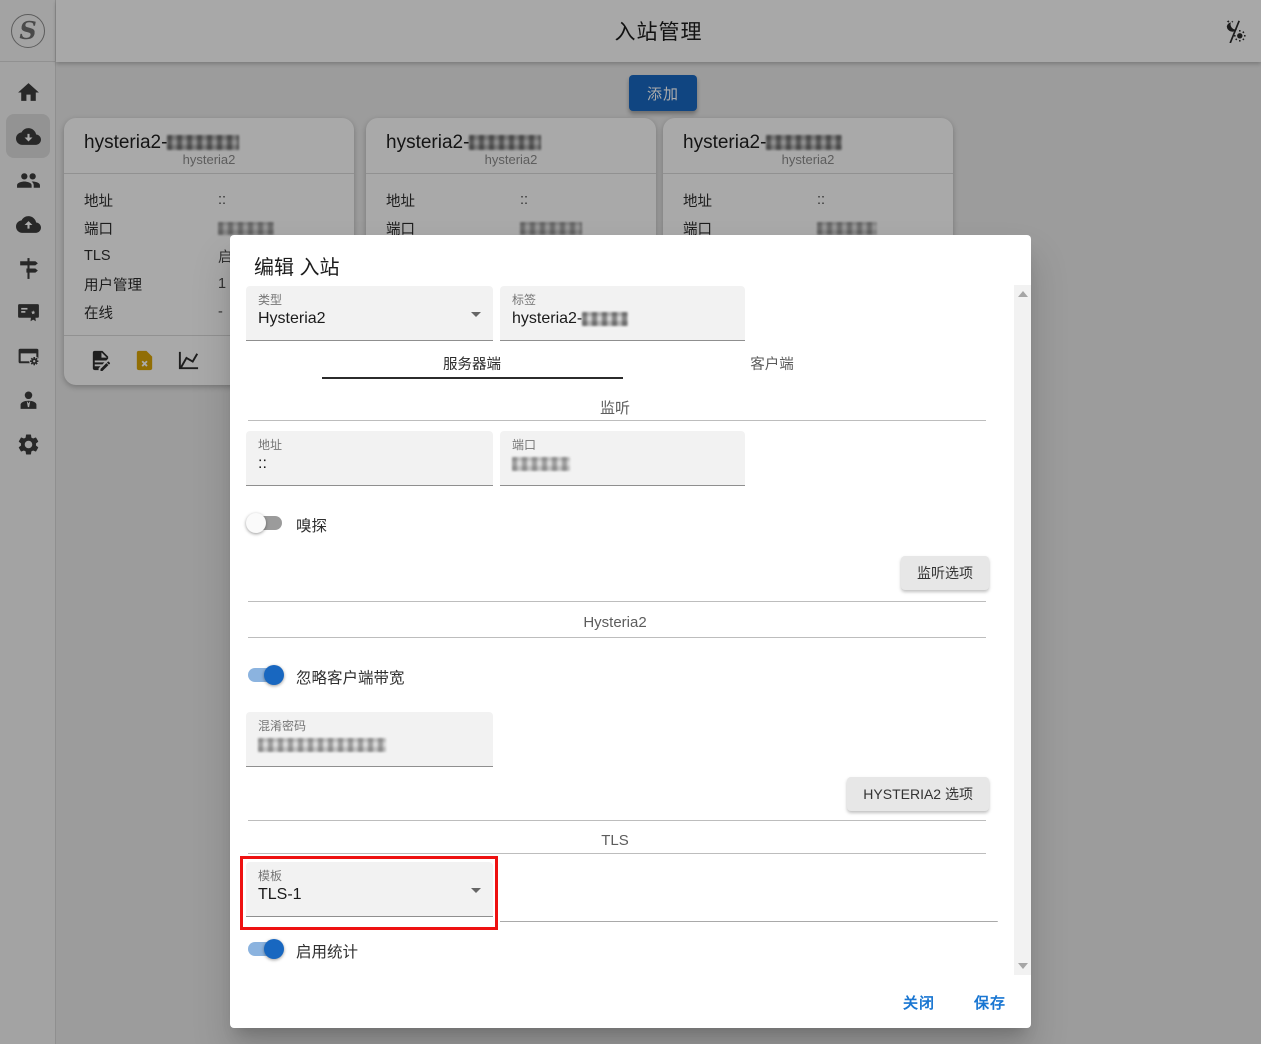 The image size is (1261, 1044). I want to click on enable-stats-toggle, so click(265, 949).